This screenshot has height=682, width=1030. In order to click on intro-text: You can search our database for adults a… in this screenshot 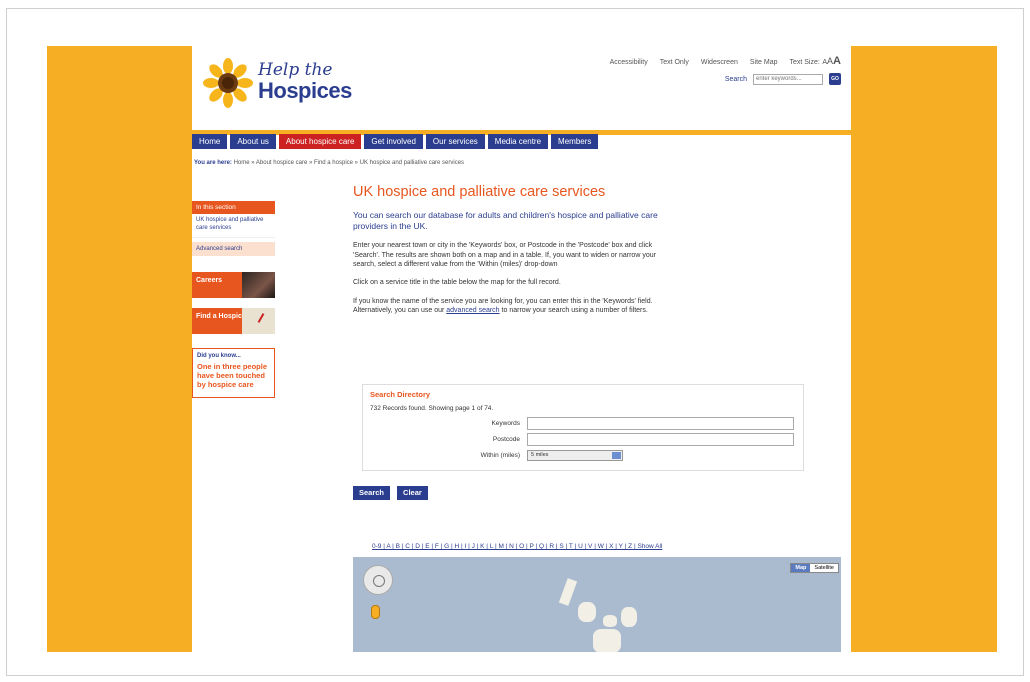, I will do `click(505, 221)`.